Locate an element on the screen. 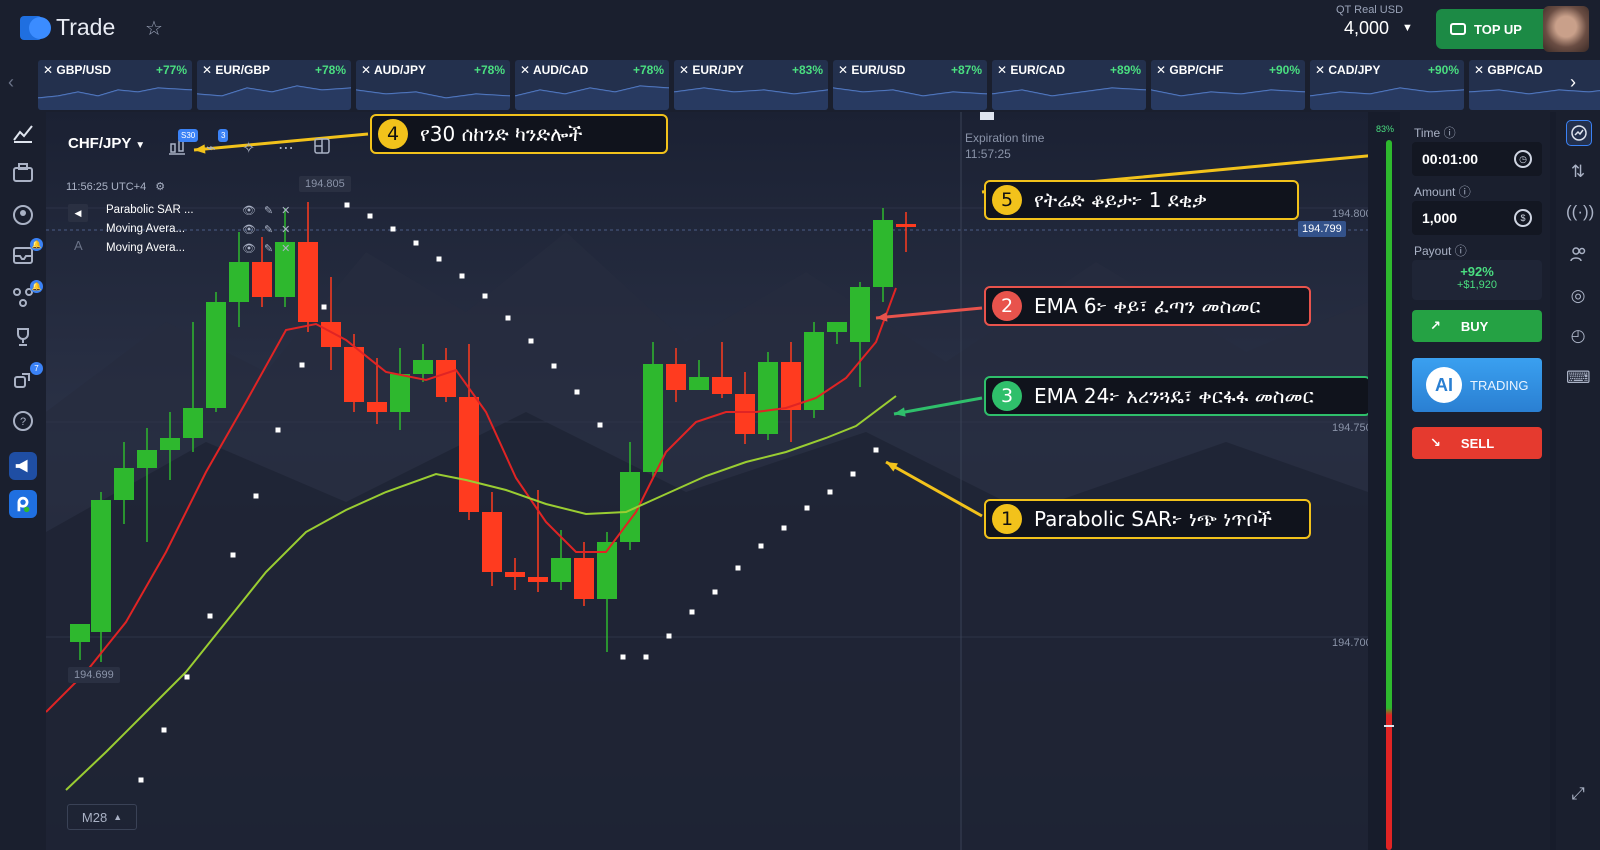  amount-field: 1,000 $ is located at coordinates (1477, 218).